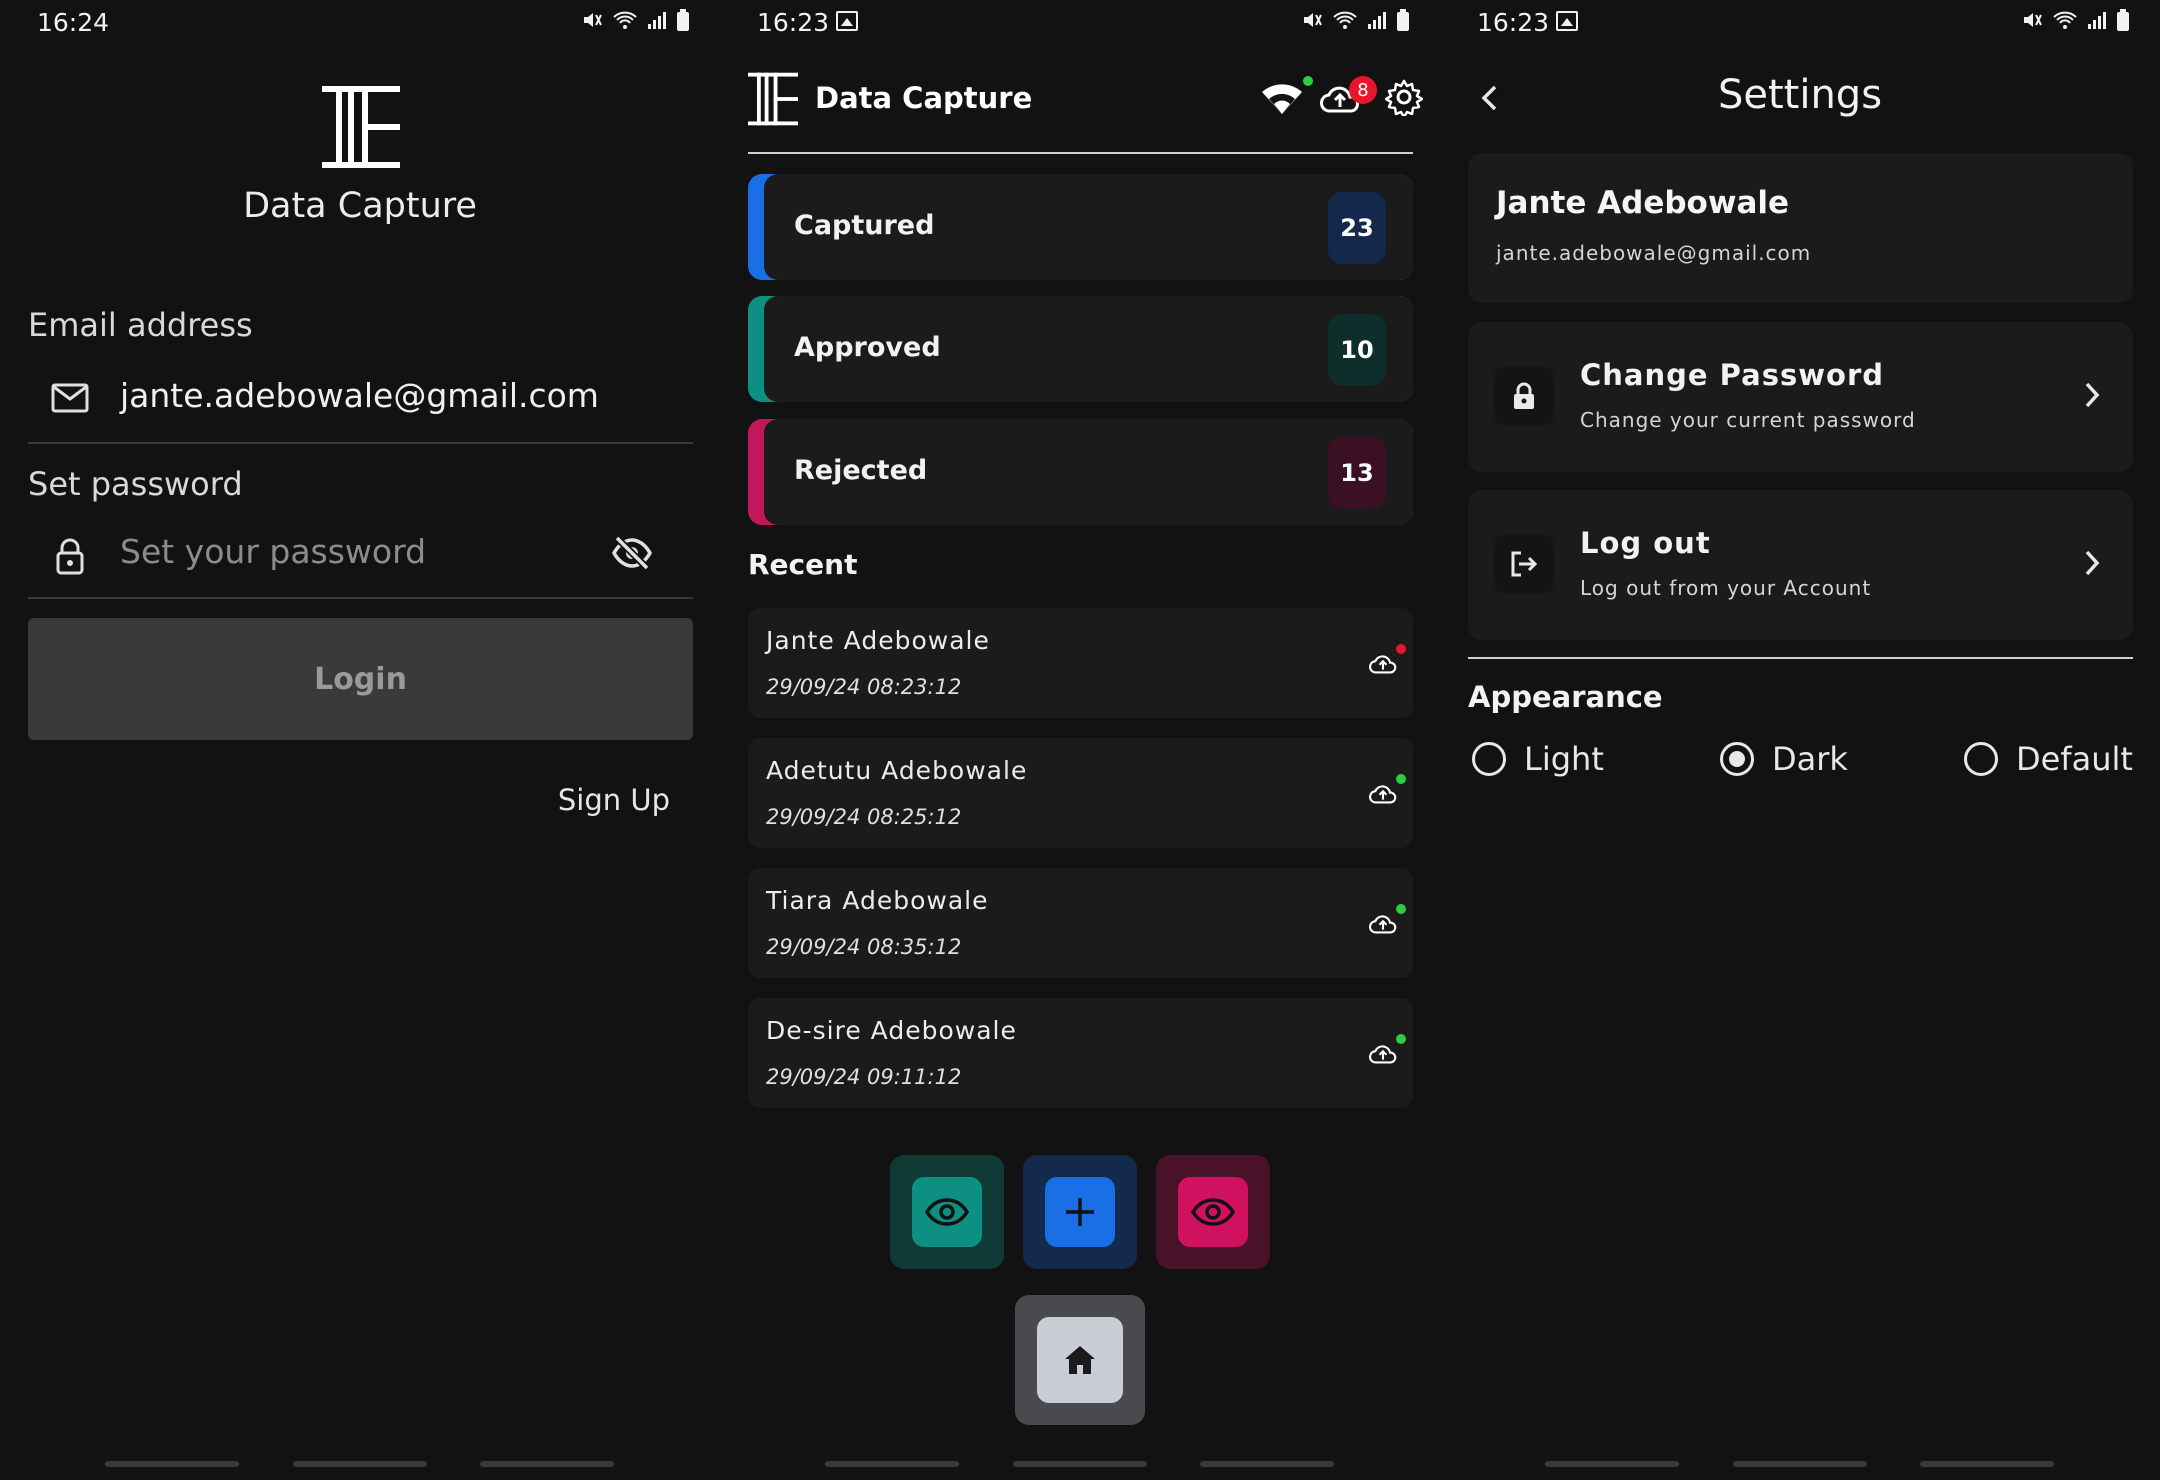 This screenshot has width=2160, height=1480. What do you see at coordinates (864, 1077) in the screenshot?
I see `recent-time: 29/09/24 09:11:12` at bounding box center [864, 1077].